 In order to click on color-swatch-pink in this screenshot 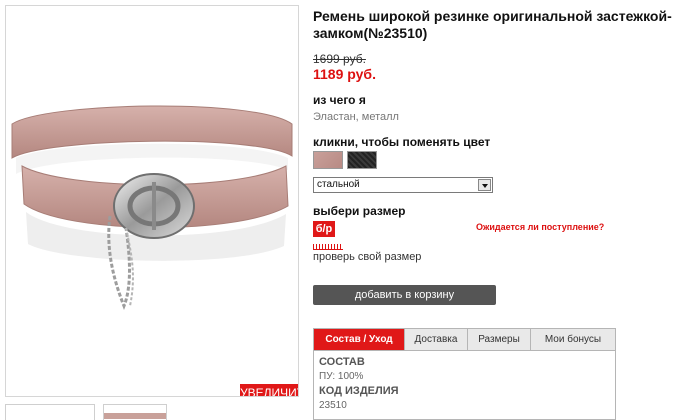, I will do `click(328, 160)`.